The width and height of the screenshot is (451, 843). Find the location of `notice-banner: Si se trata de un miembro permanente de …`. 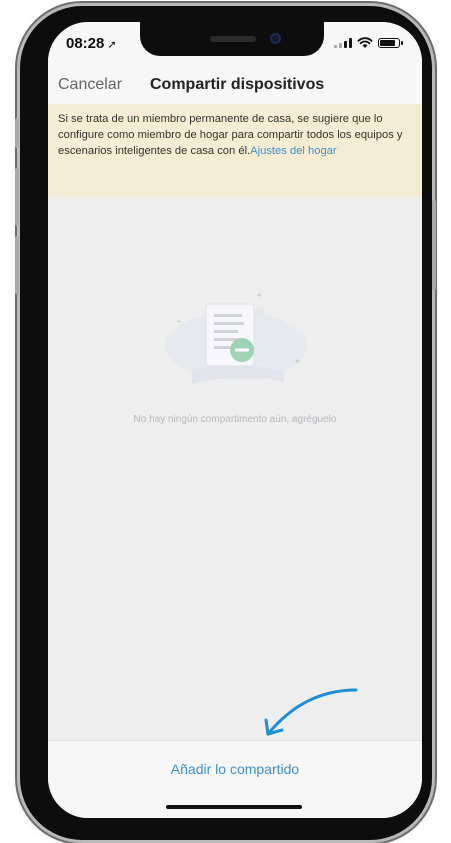

notice-banner: Si se trata de un miembro permanente de … is located at coordinates (235, 150).